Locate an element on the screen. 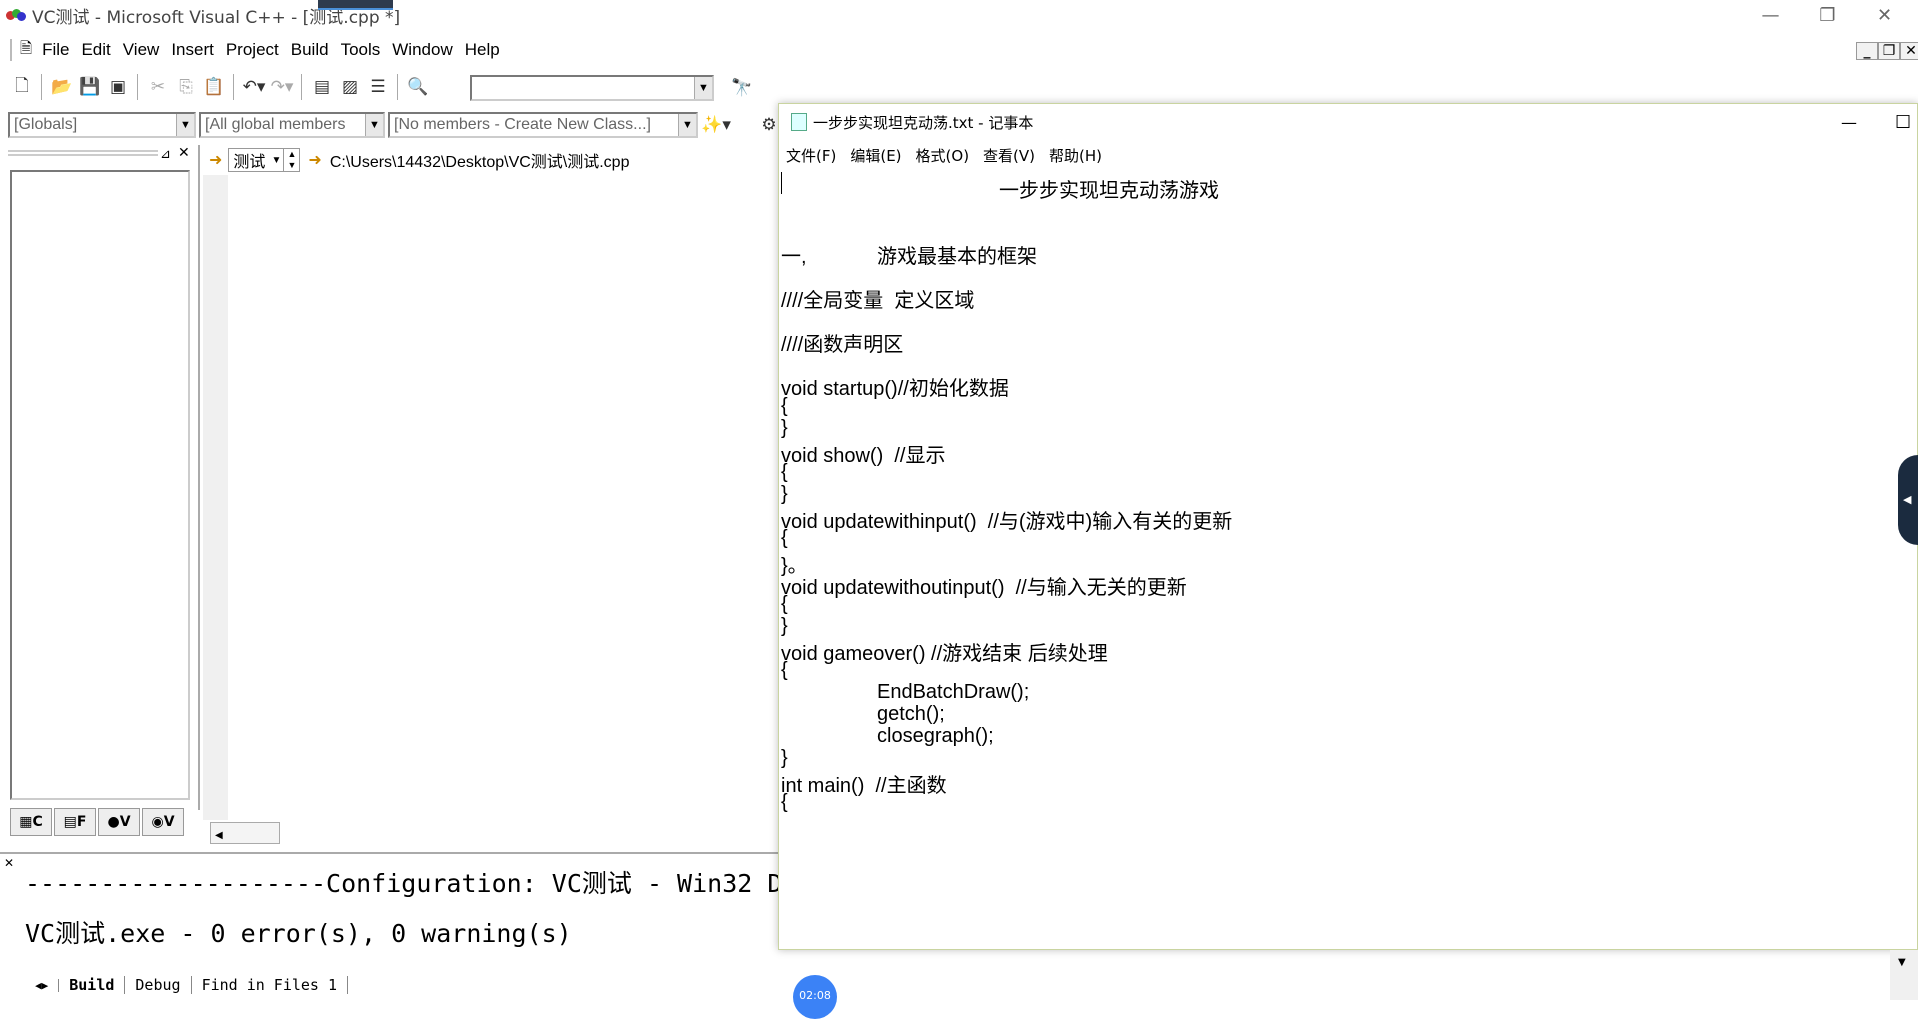 Image resolution: width=1918 pixels, height=1019 pixels. config-combo: 测试 ▼ ▲ ▼ is located at coordinates (264, 160).